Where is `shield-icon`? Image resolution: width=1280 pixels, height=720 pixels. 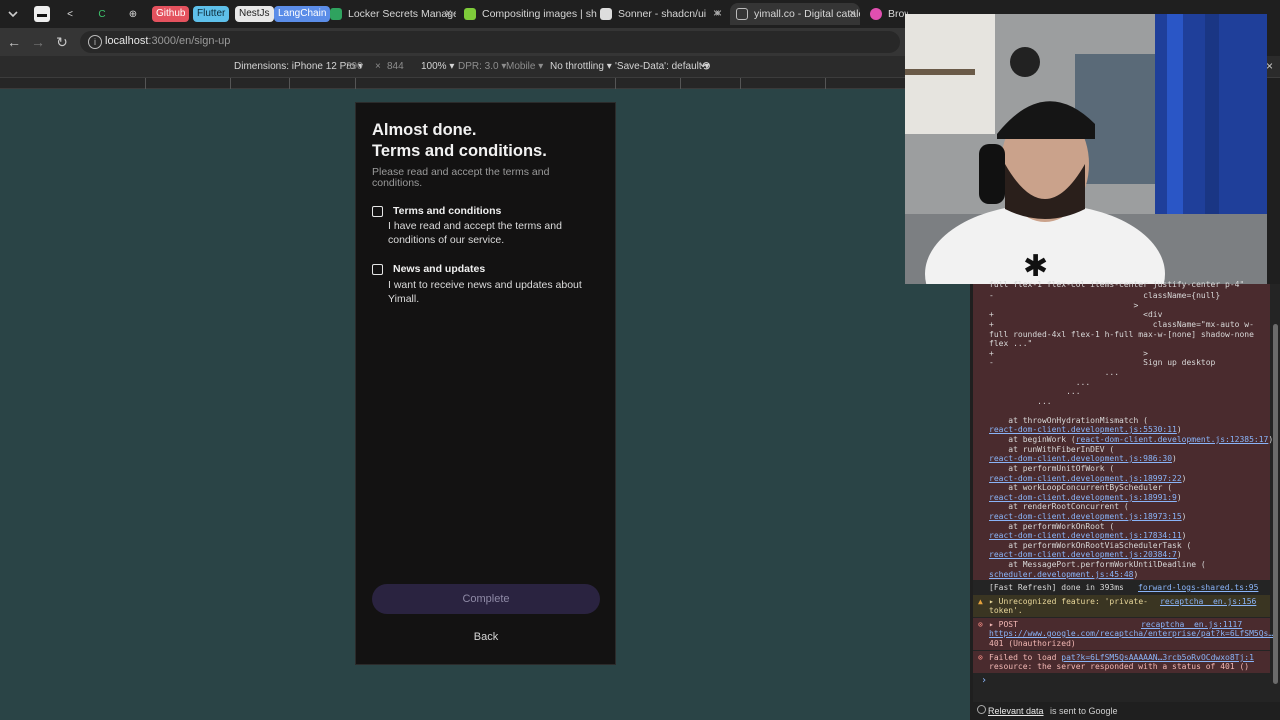
shield-icon is located at coordinates (336, 14).